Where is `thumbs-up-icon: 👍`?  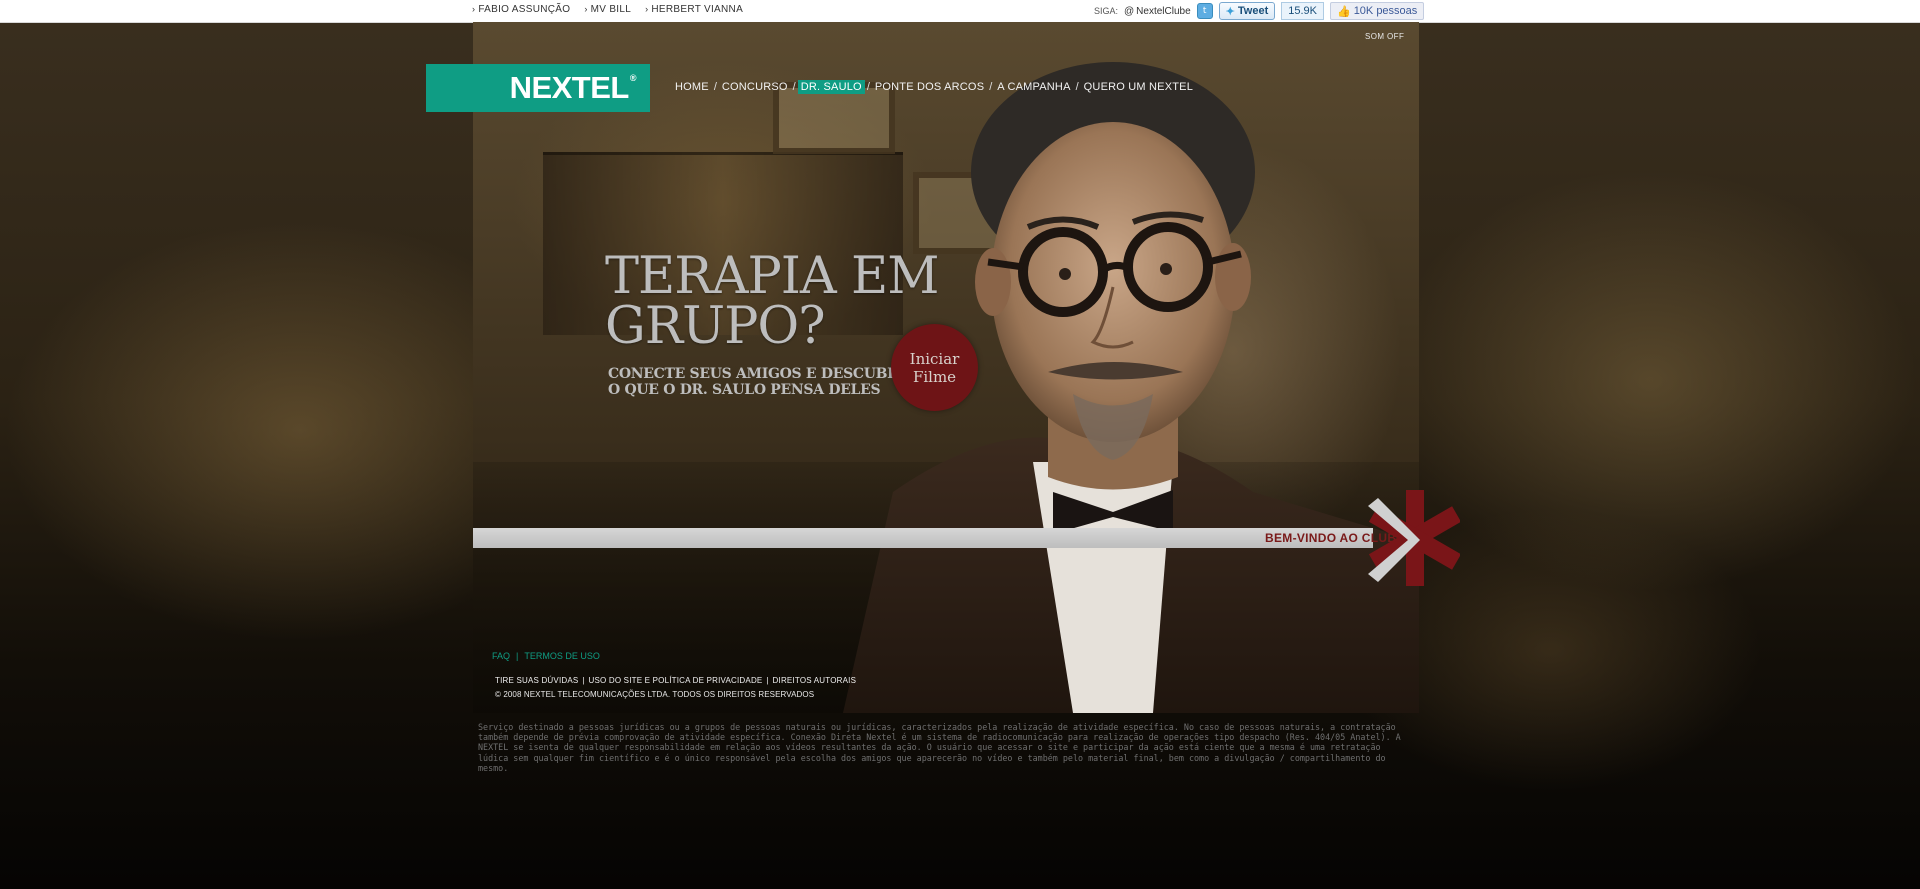
thumbs-up-icon: 👍 is located at coordinates (1343, 11).